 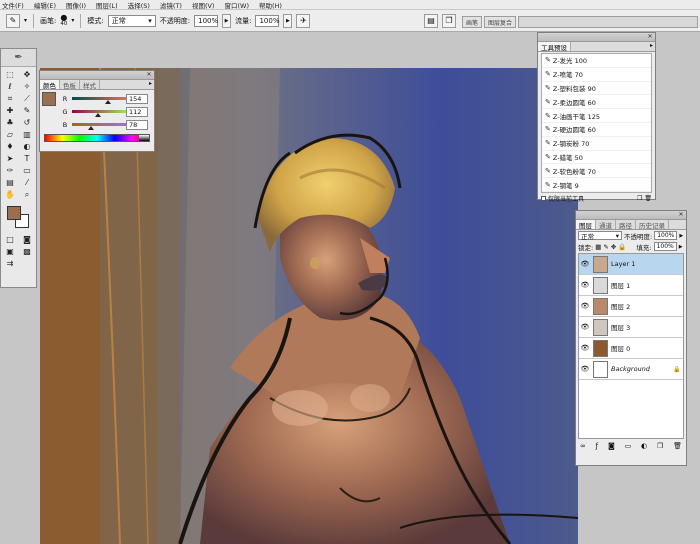 I want to click on tab-tool-presets: 工具预设, so click(x=554, y=47).